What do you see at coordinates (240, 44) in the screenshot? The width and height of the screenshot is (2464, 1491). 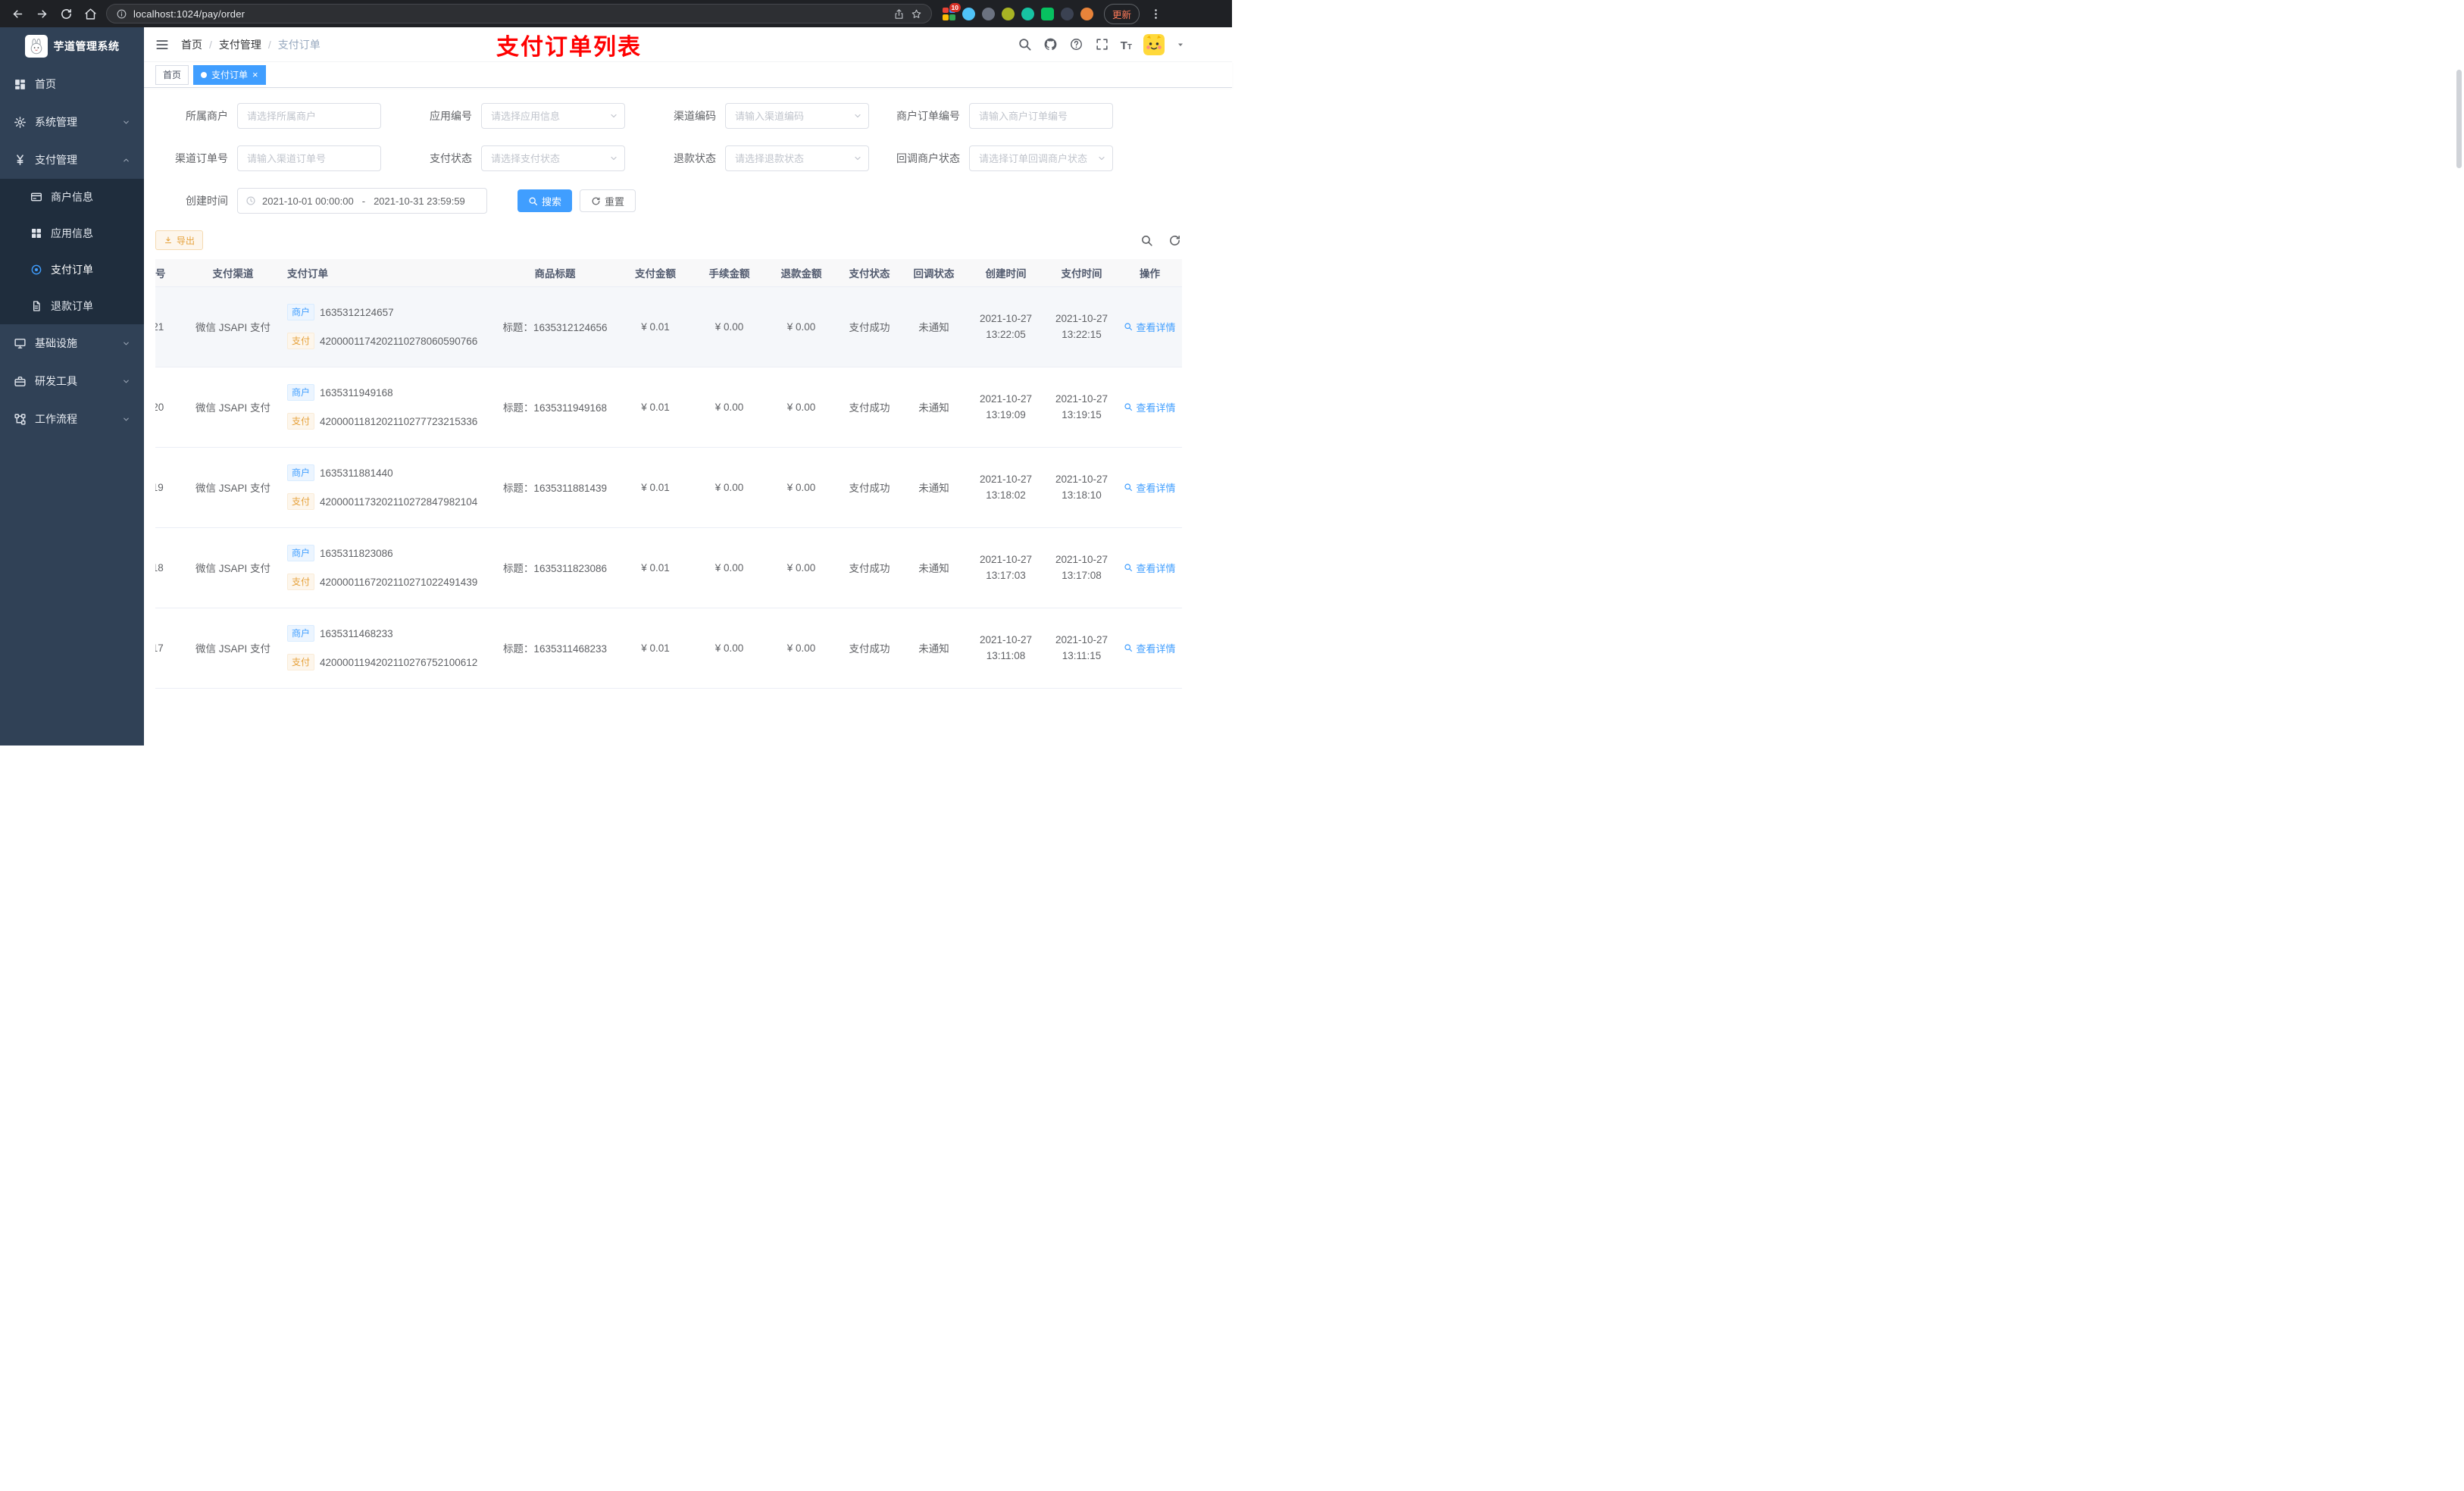 I see `breadcrumb-pay-manage: 支付管理` at bounding box center [240, 44].